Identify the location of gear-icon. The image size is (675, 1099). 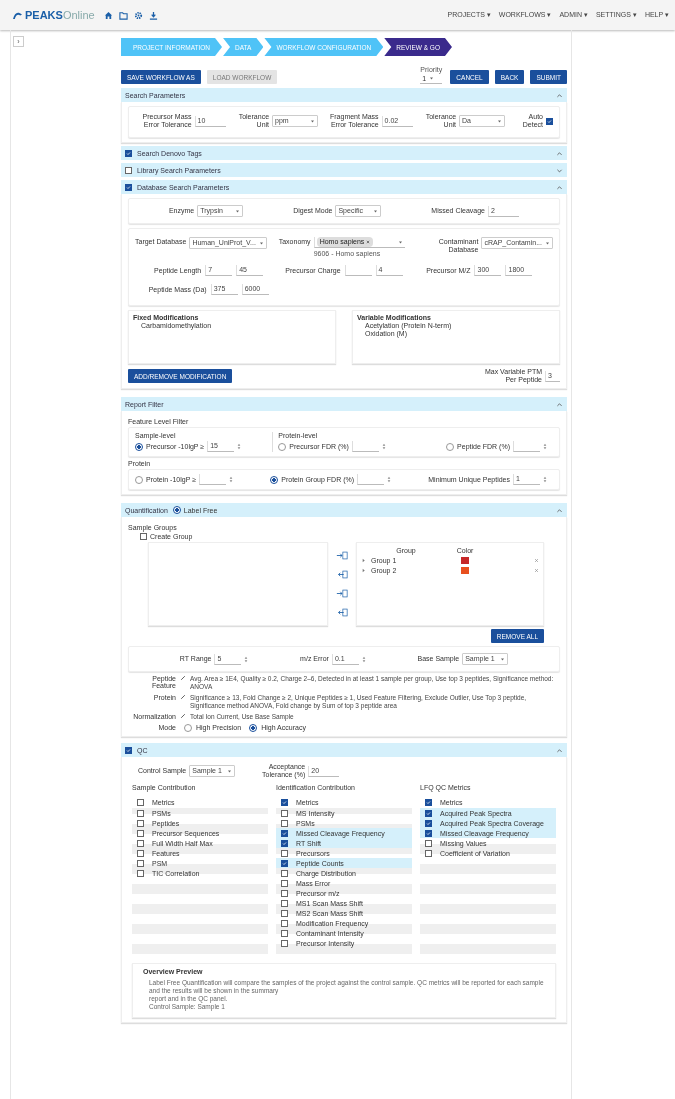
(138, 15).